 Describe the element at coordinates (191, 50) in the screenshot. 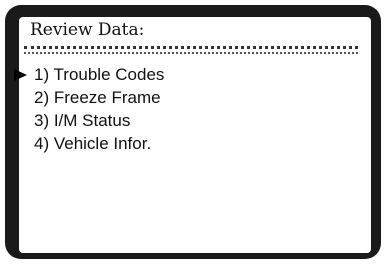

I see `title-divider` at that location.